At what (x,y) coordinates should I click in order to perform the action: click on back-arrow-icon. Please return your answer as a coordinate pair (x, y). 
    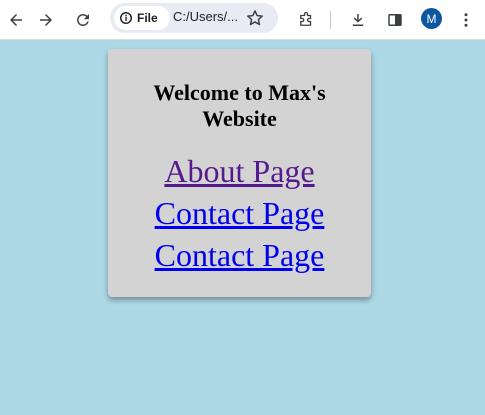
    Looking at the image, I should click on (16, 20).